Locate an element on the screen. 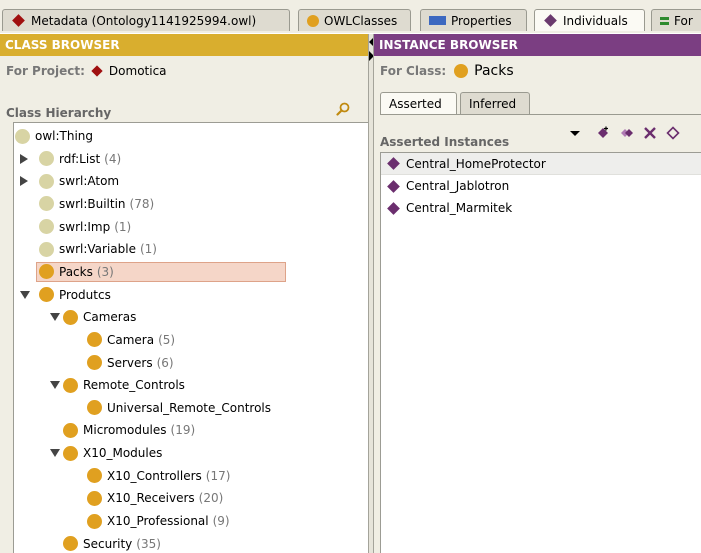  for-class-row: For Class: Packs is located at coordinates (447, 71).